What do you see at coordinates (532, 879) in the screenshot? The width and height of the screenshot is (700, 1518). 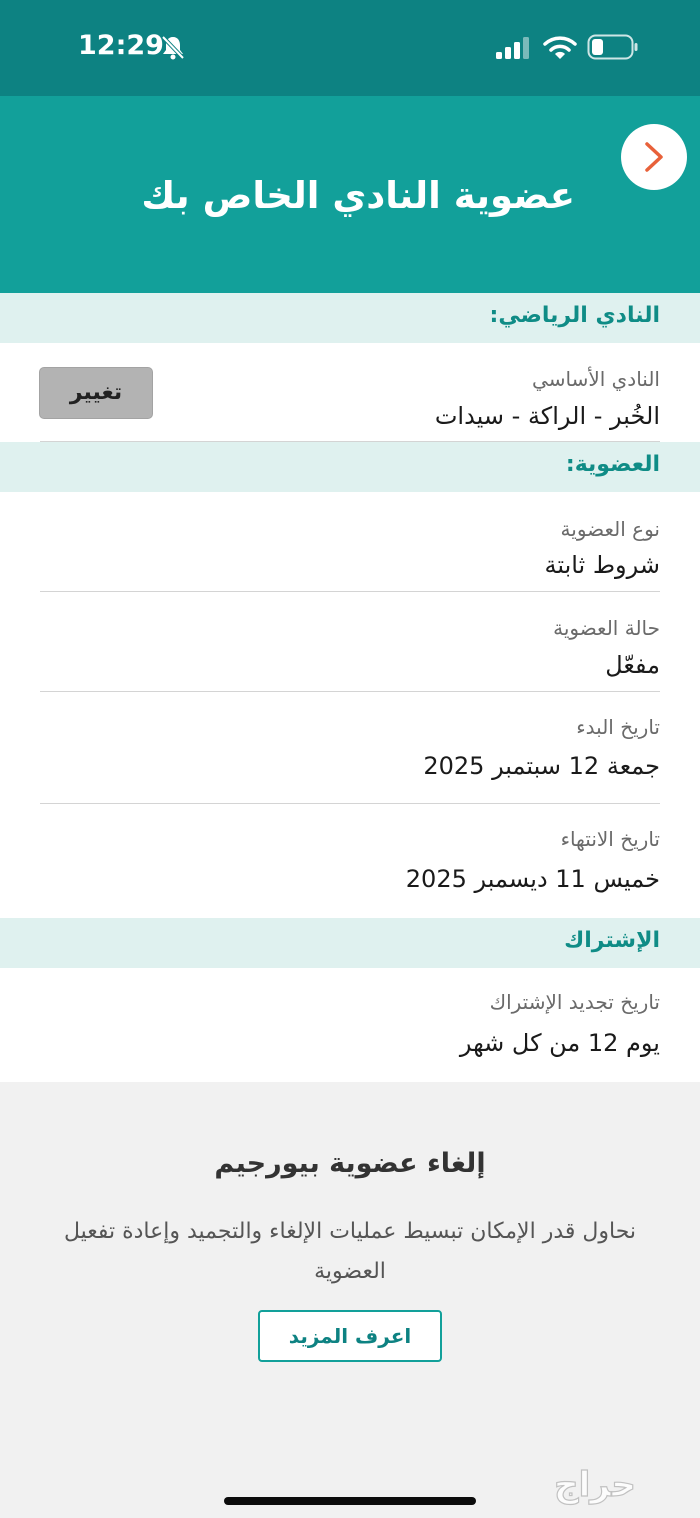 I see `end-date-value: خميس 11 ديسمبر 2025` at bounding box center [532, 879].